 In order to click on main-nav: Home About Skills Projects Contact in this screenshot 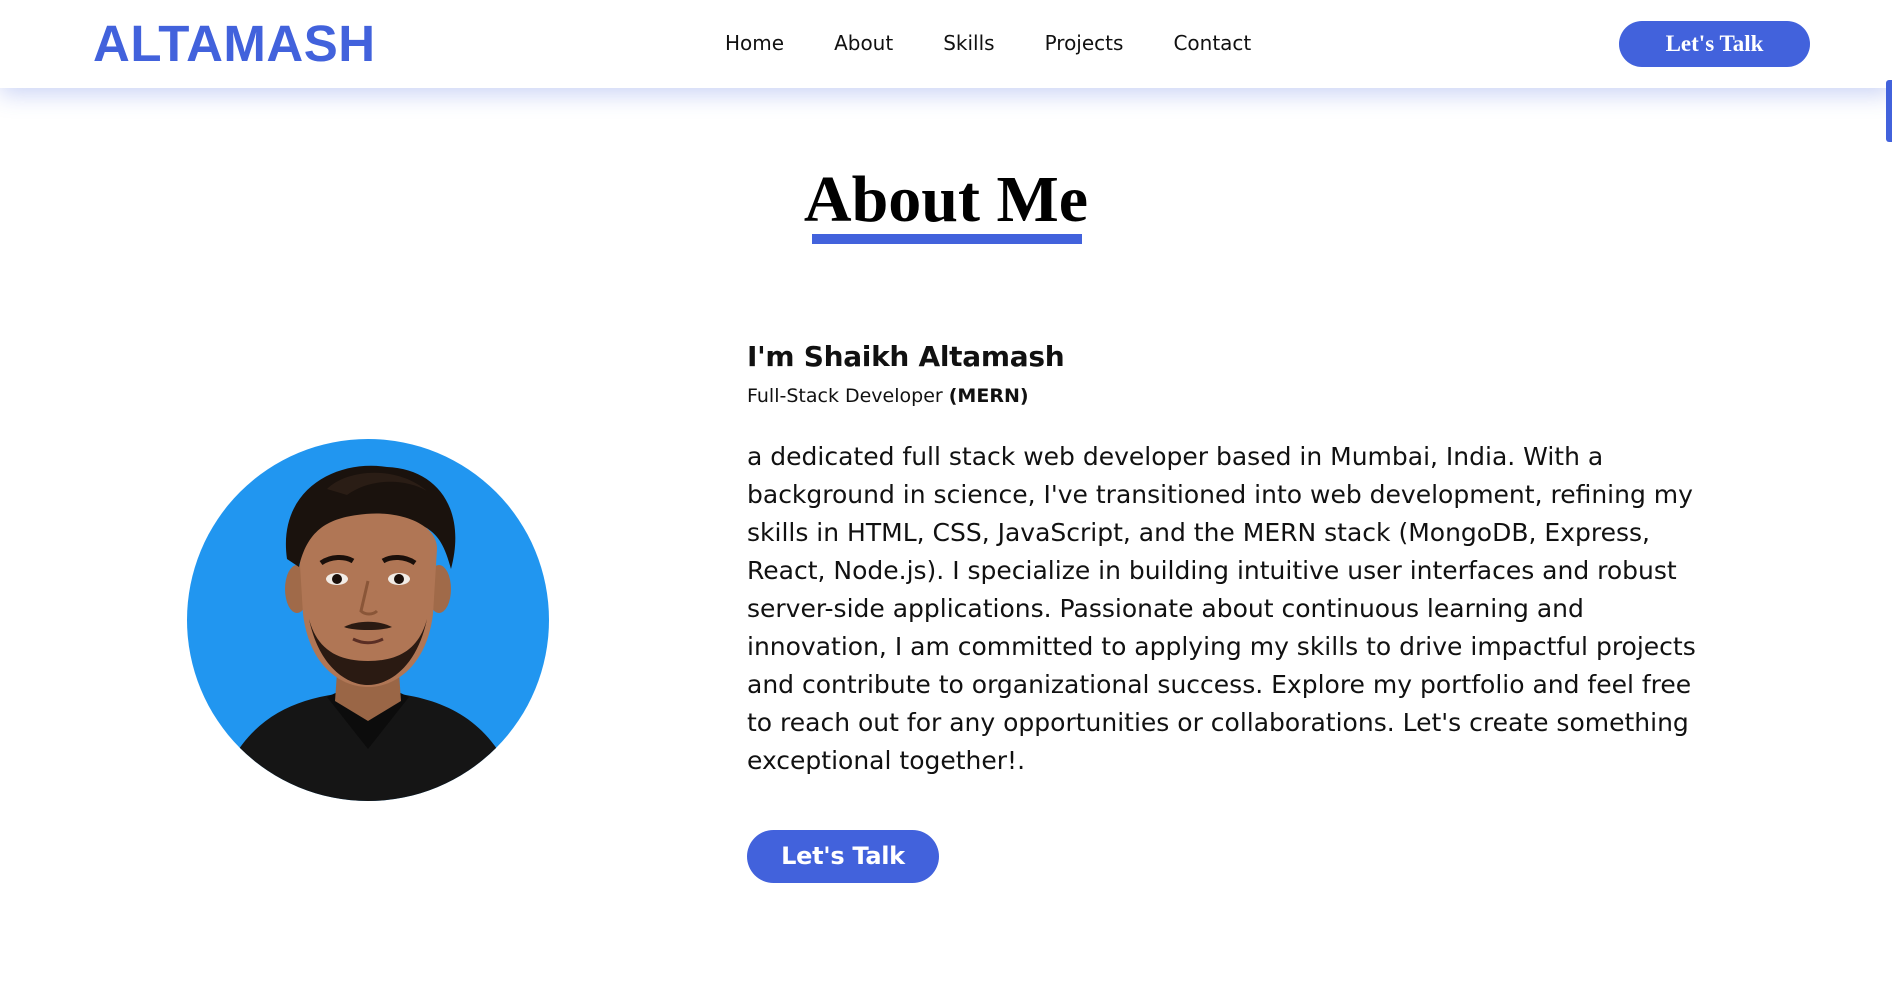, I will do `click(1000, 43)`.